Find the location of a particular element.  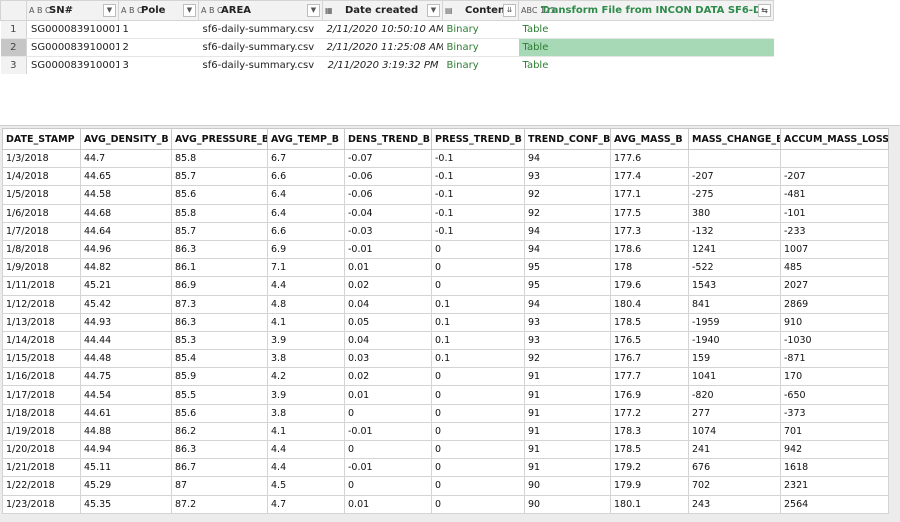

preview-cell: 87.3 is located at coordinates (219, 304).